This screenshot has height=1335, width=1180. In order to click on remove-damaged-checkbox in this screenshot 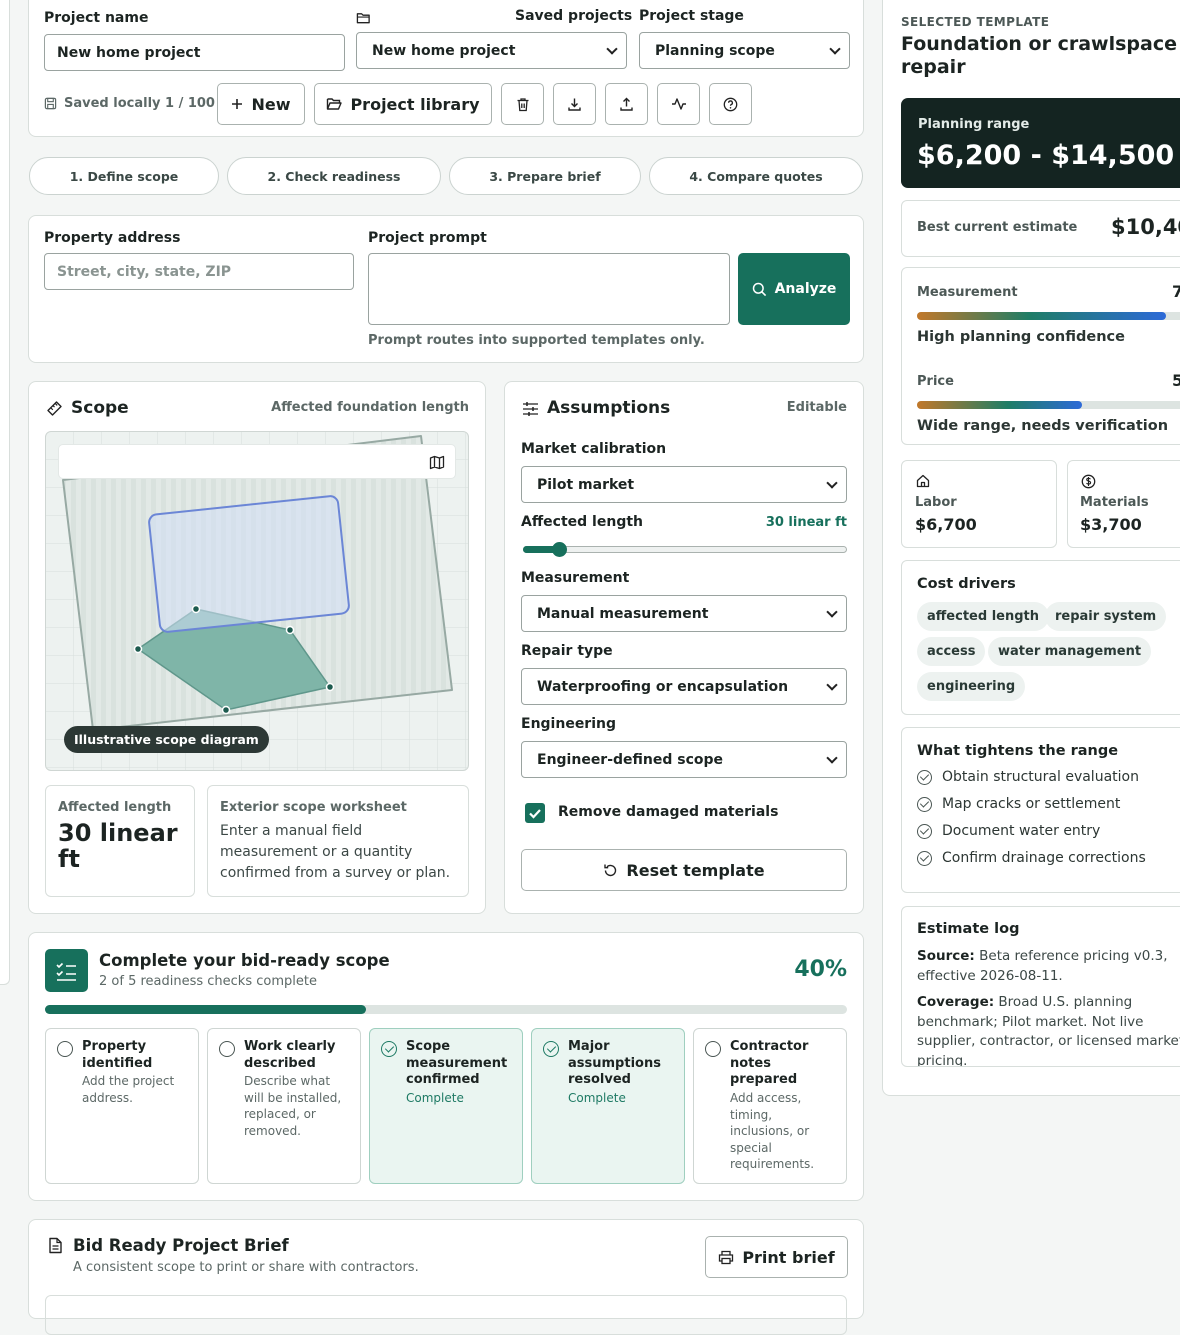, I will do `click(535, 813)`.